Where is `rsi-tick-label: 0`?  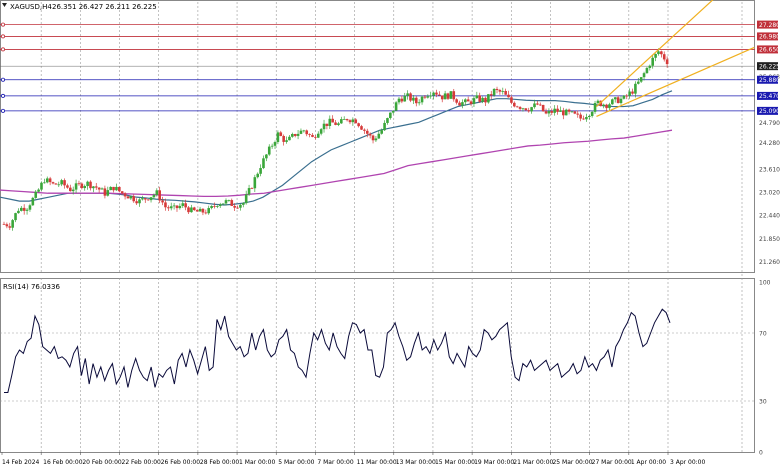
rsi-tick-label: 0 is located at coordinates (761, 452).